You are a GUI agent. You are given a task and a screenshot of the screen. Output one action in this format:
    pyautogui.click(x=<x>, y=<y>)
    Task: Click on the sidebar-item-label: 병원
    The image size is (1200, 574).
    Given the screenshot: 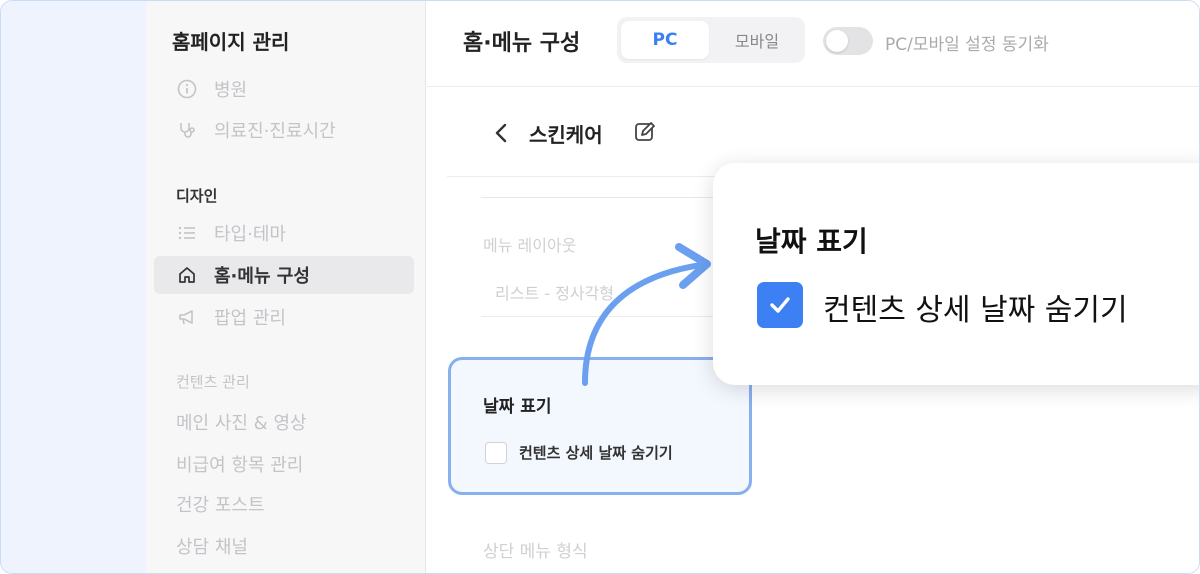 What is the action you would take?
    pyautogui.click(x=231, y=90)
    